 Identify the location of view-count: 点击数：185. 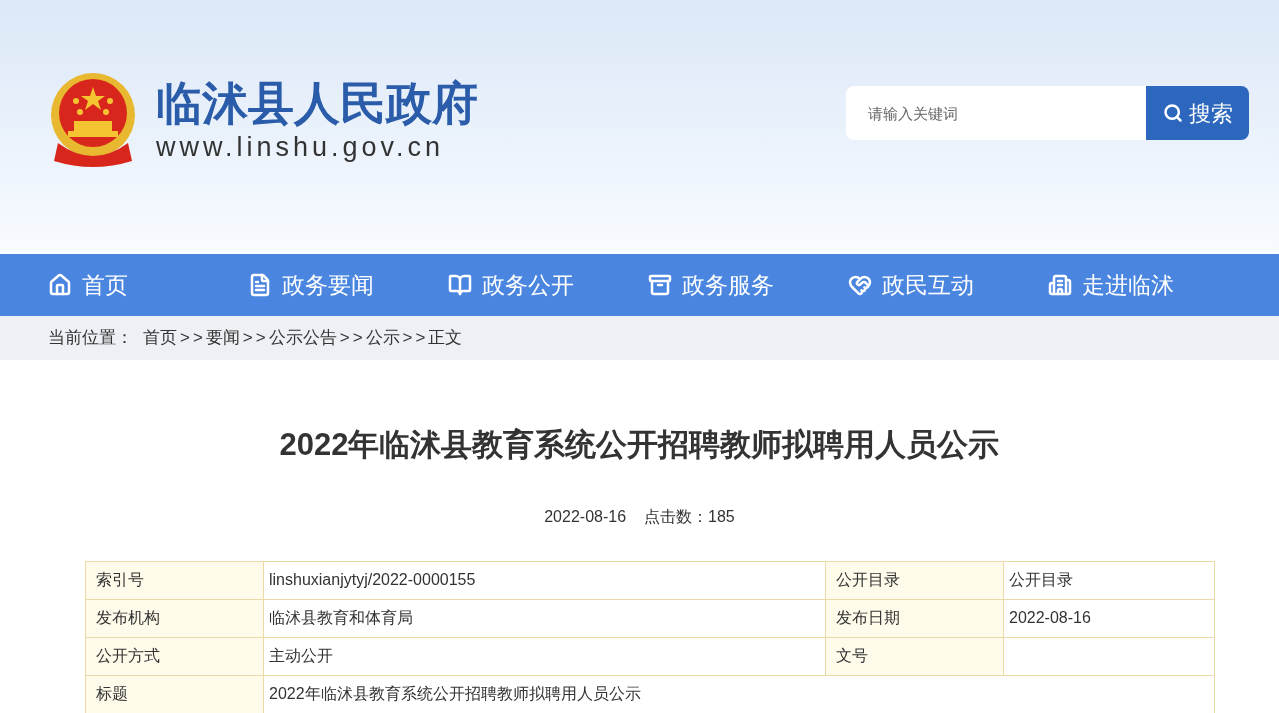
(689, 516).